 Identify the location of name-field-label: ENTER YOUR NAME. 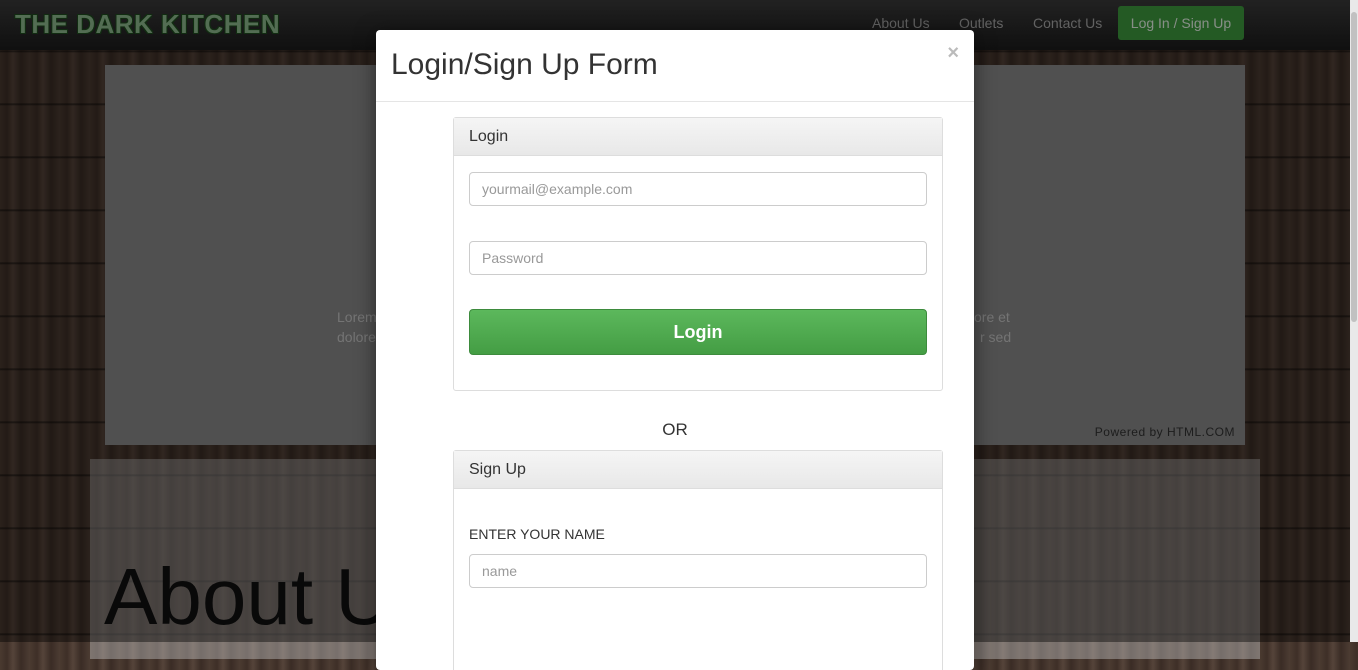
(537, 534).